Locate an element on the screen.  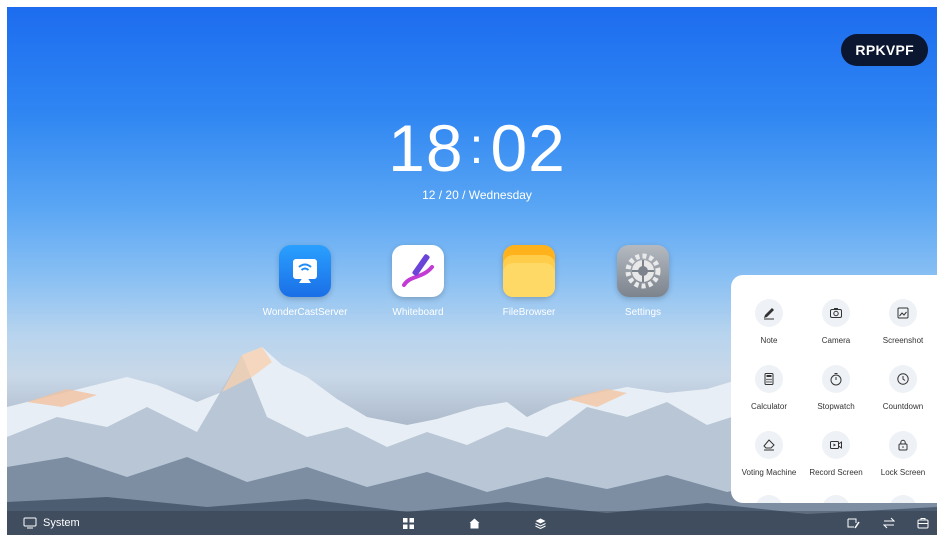
folder-icon is located at coordinates (529, 271).